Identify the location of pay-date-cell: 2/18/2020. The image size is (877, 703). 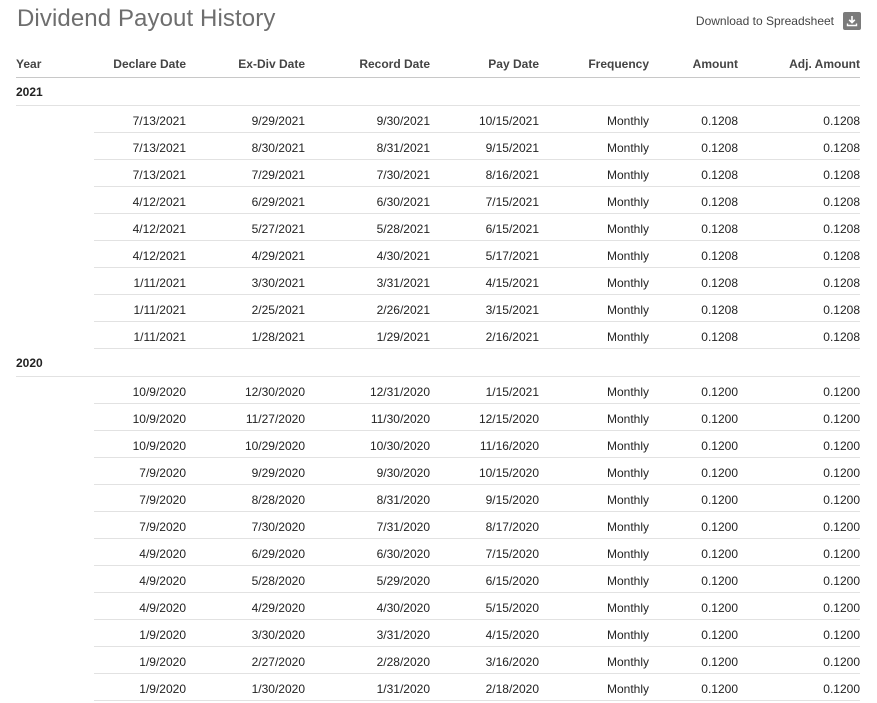
(484, 687).